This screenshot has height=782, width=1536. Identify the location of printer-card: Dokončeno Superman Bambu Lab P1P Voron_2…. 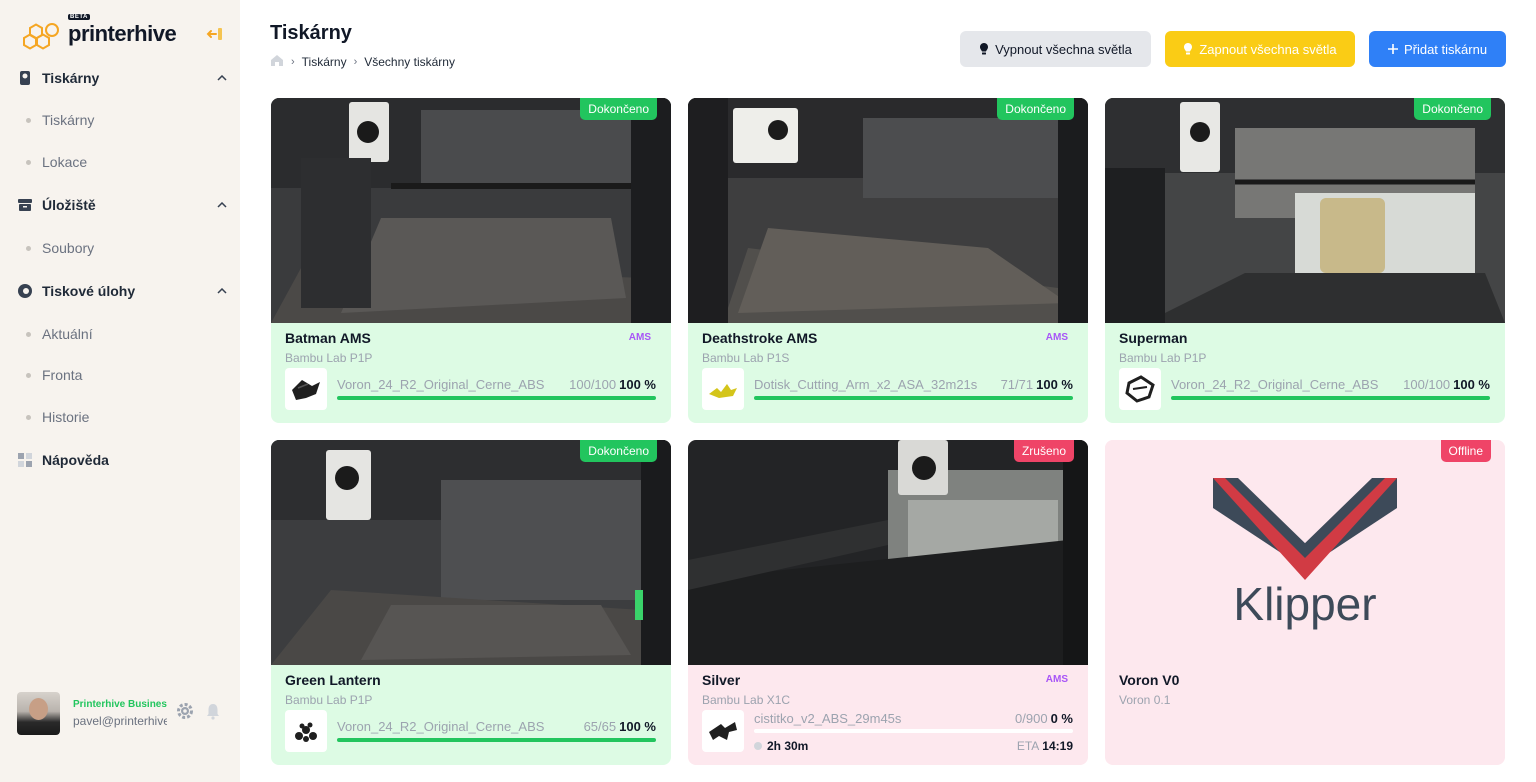
(1305, 260).